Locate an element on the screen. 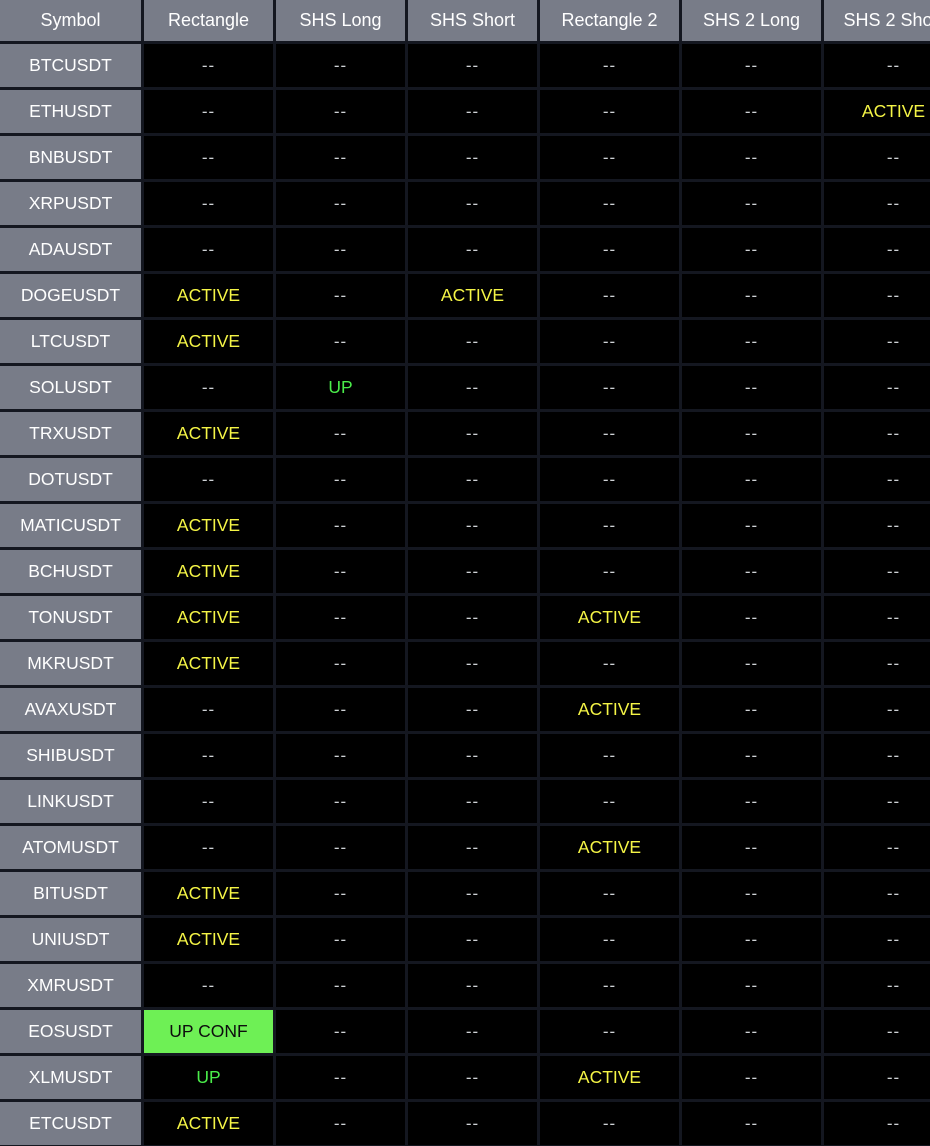 The width and height of the screenshot is (930, 1146). table-row: XLMUSDT UP -- -- ACTIVE -- -- is located at coordinates (465, 1077).